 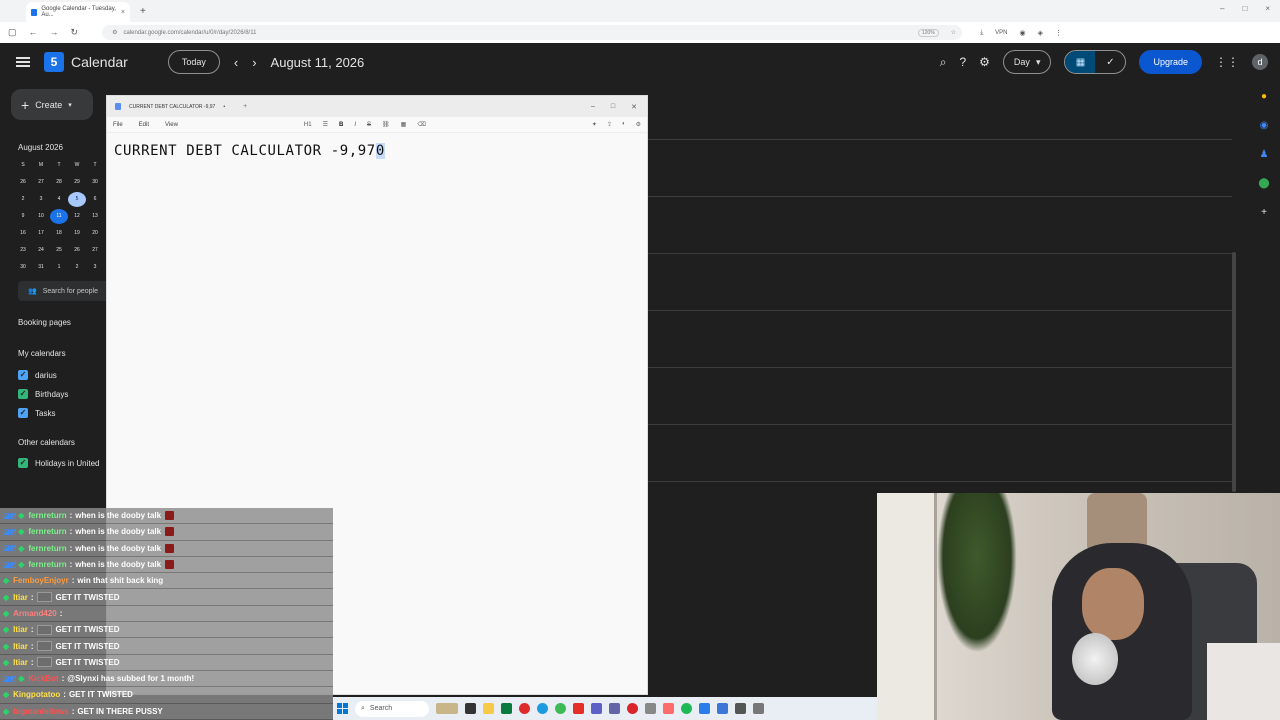 I want to click on file-explorer-icon, so click(x=488, y=708).